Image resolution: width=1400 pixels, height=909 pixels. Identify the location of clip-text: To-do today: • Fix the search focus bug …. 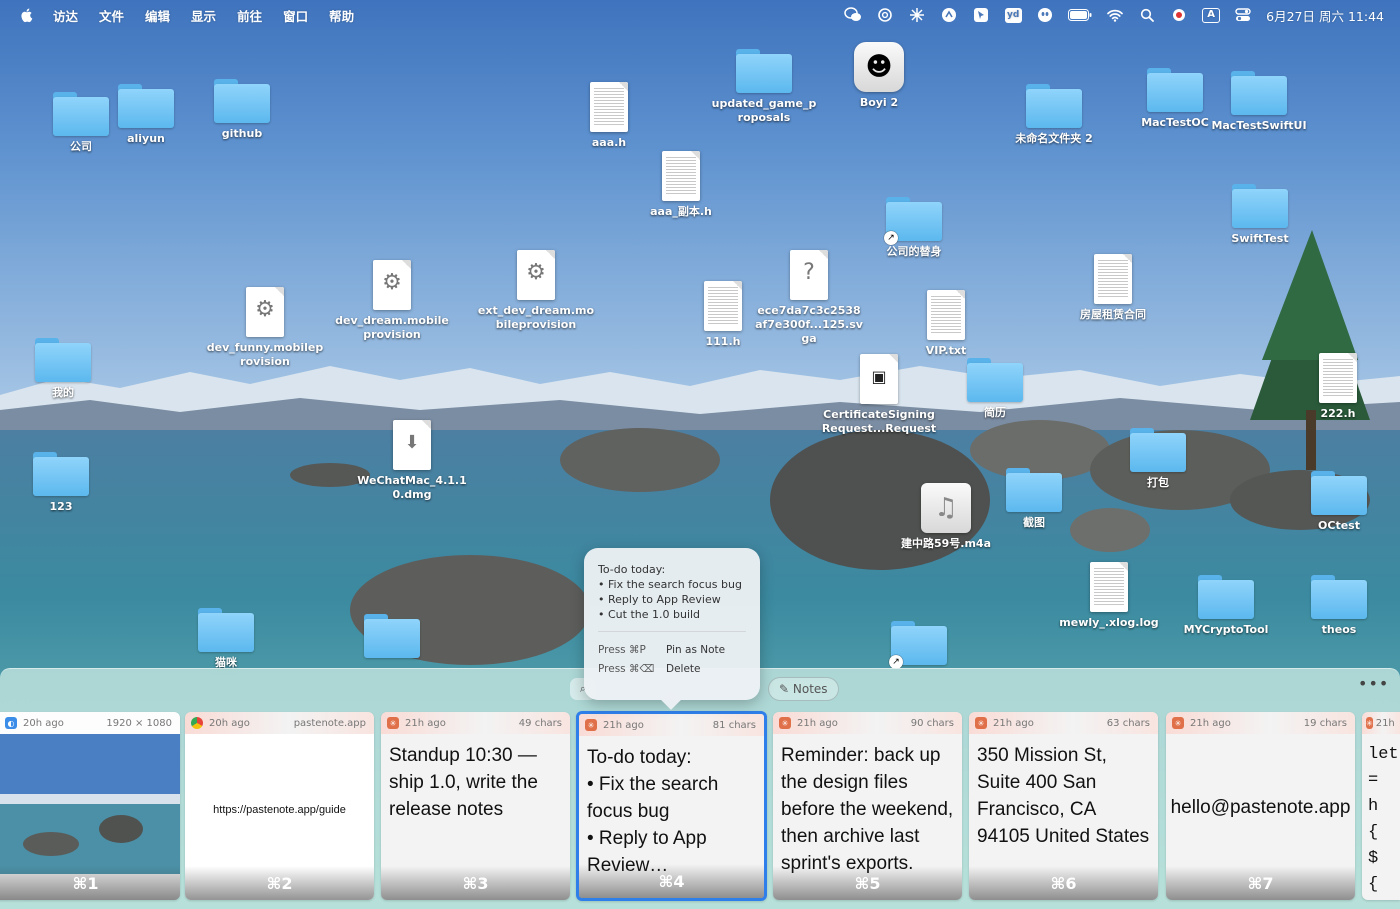
(653, 811).